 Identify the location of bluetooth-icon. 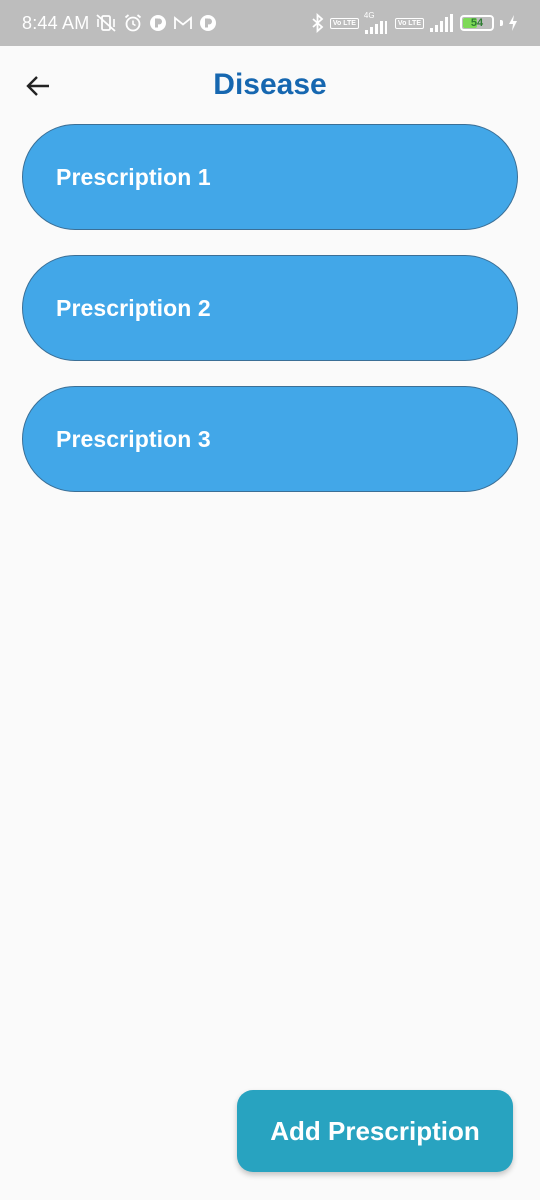
(318, 23).